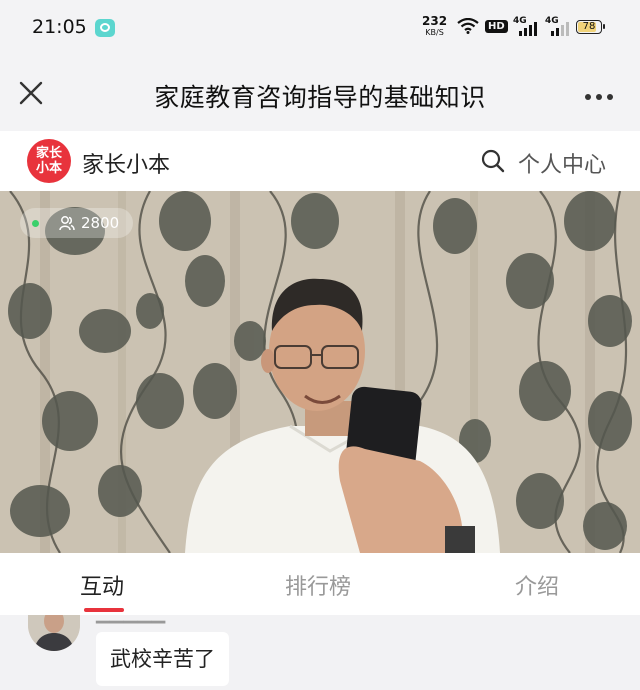 Image resolution: width=640 pixels, height=690 pixels. What do you see at coordinates (102, 585) in the screenshot?
I see `tab-interaction: 互动` at bounding box center [102, 585].